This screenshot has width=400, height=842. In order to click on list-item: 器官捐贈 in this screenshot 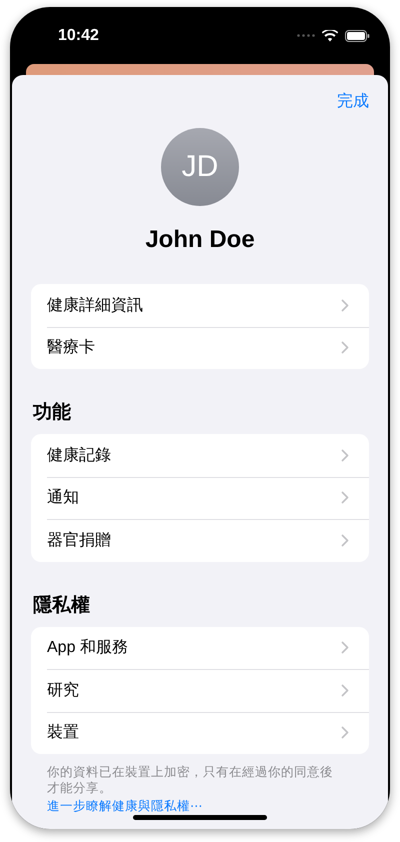, I will do `click(79, 540)`.